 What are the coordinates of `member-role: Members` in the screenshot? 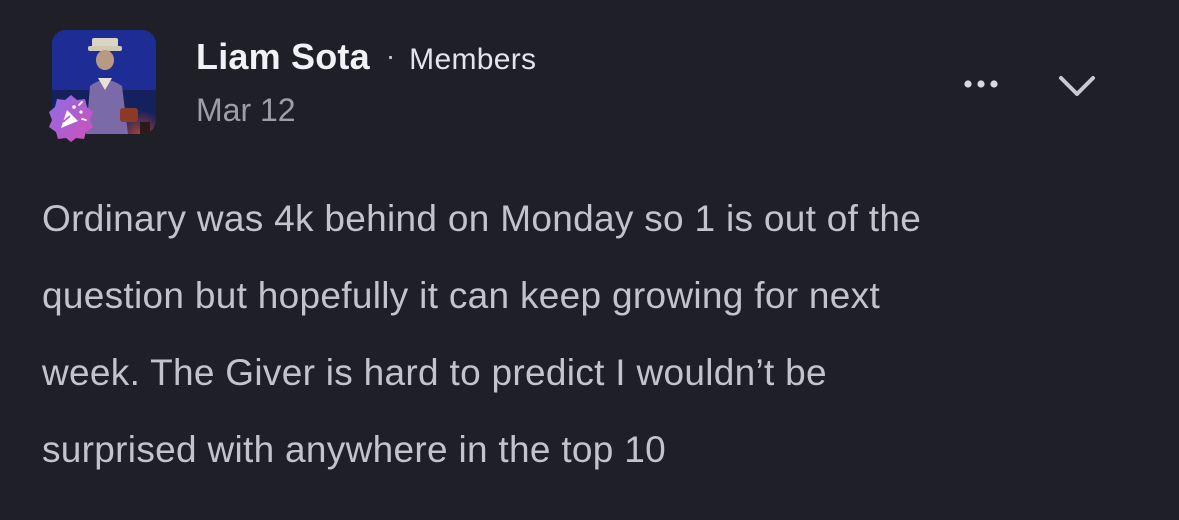 It's located at (473, 59).